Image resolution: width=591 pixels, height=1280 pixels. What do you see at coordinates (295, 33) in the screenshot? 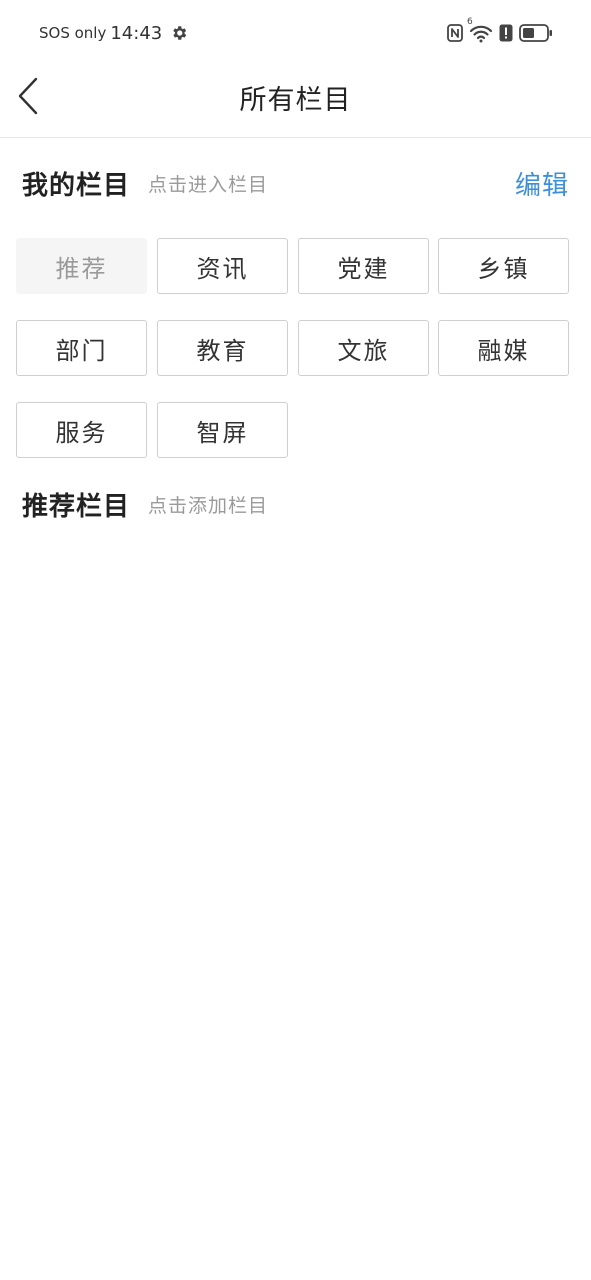
I see `status-bar: SOS only 14:43 6` at bounding box center [295, 33].